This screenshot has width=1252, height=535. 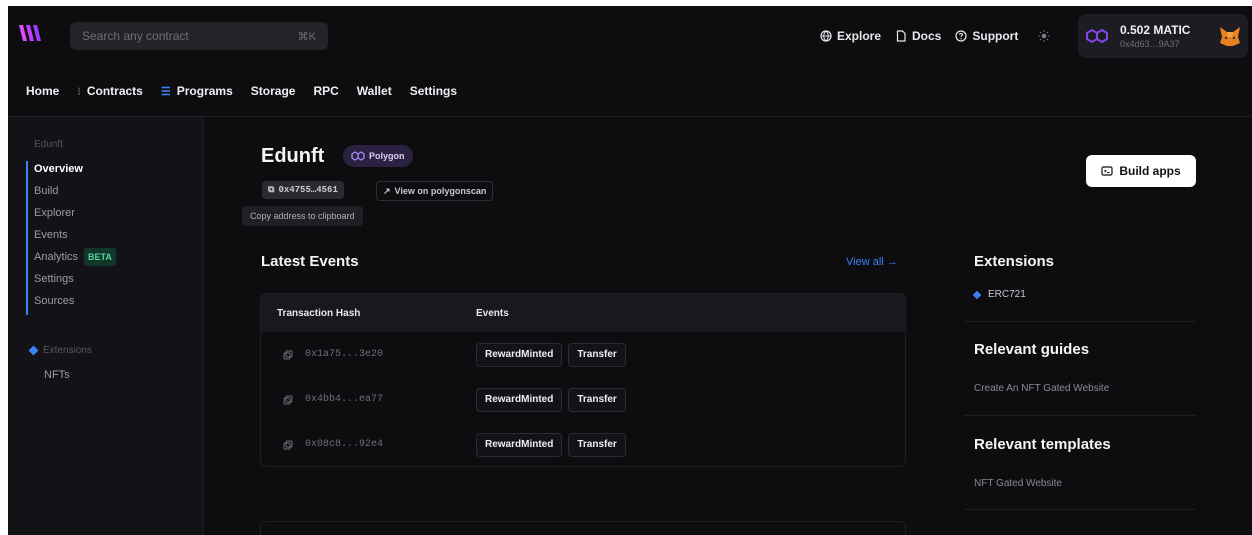 I want to click on chain-badge: Polygon, so click(x=378, y=156).